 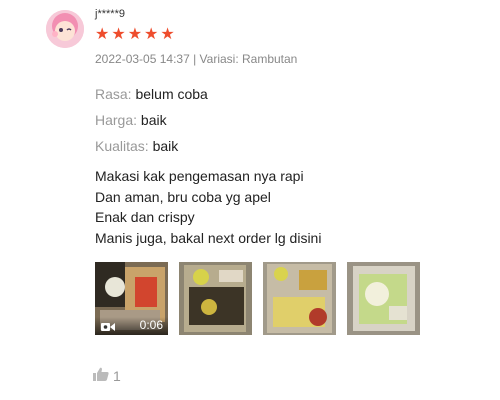 I want to click on attr-rasa: Rasa: belum coba, so click(x=151, y=94).